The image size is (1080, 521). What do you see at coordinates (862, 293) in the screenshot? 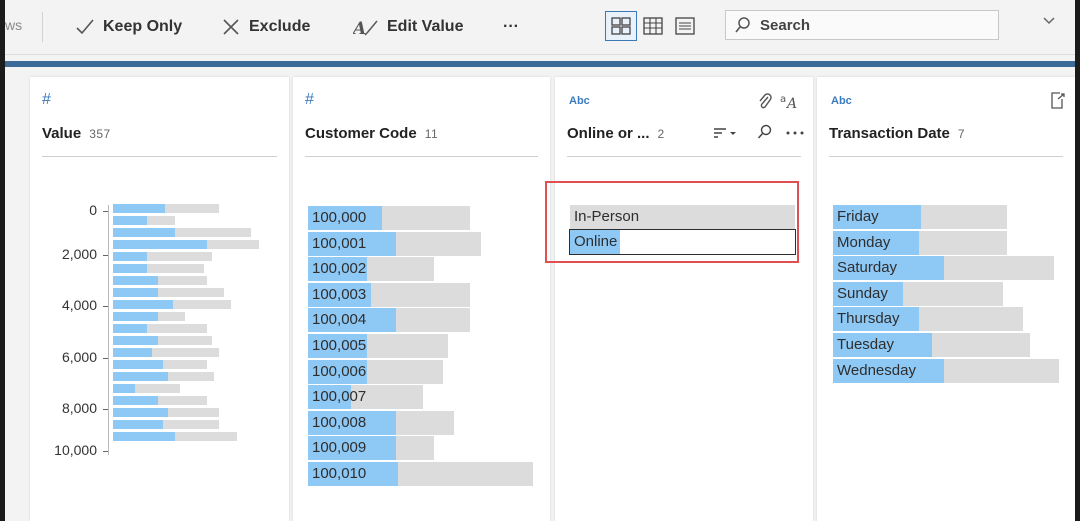
I see `value-label: Sunday` at bounding box center [862, 293].